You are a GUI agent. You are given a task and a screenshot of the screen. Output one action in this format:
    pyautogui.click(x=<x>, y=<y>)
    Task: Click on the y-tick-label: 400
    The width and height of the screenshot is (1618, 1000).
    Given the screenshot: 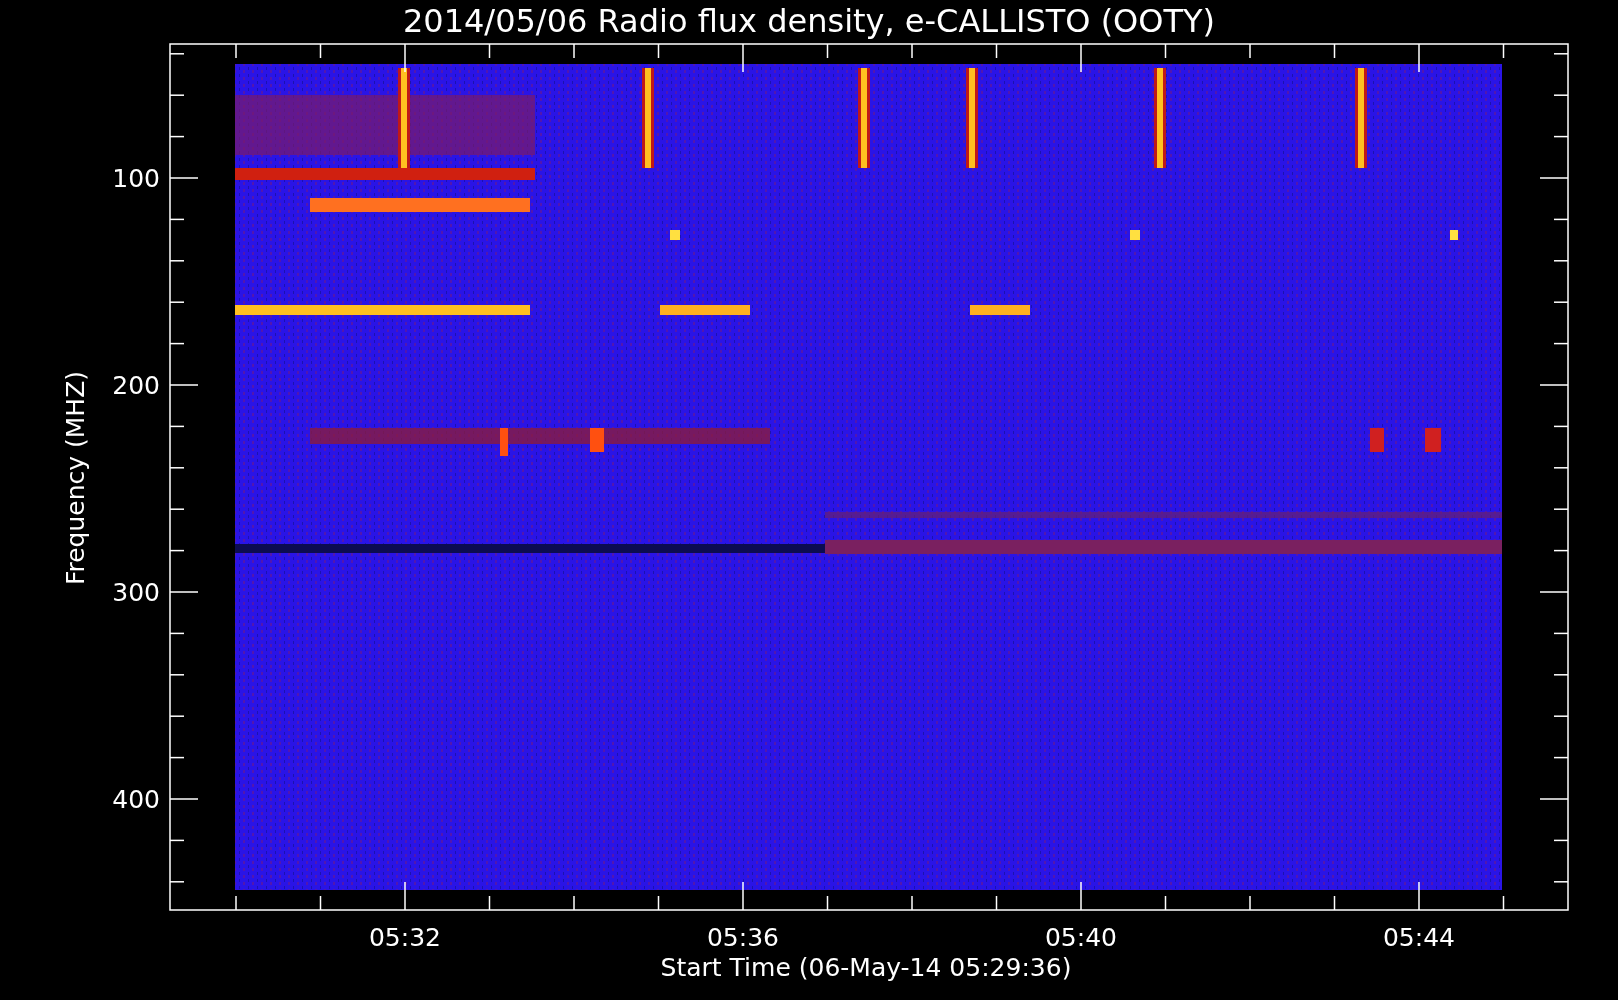 What is the action you would take?
    pyautogui.click(x=136, y=799)
    